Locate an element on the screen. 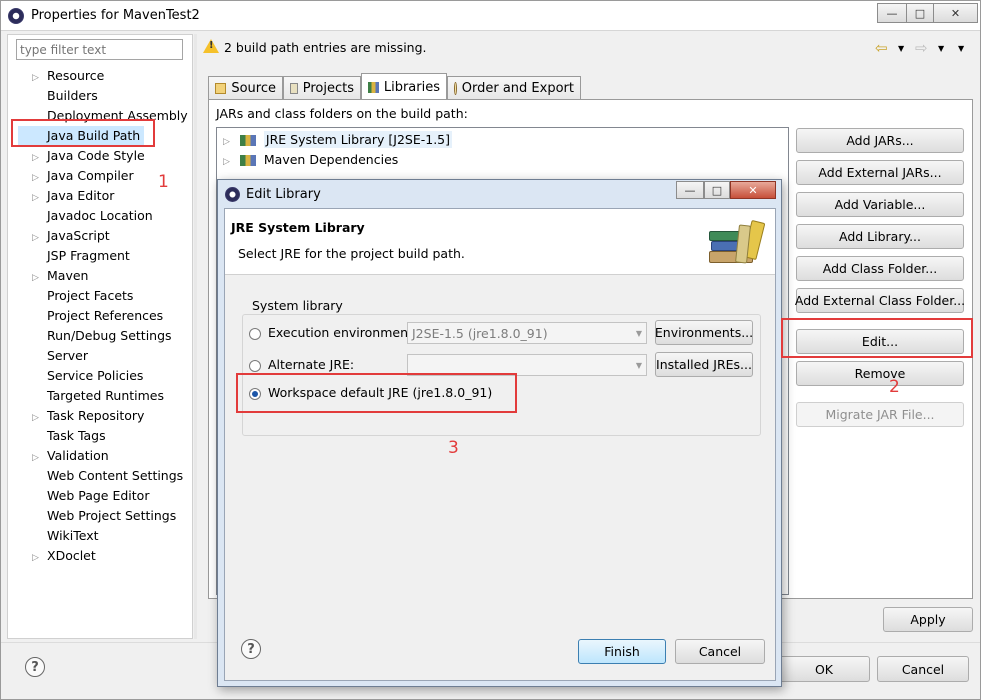  dialog-minimize-button: — is located at coordinates (690, 190).